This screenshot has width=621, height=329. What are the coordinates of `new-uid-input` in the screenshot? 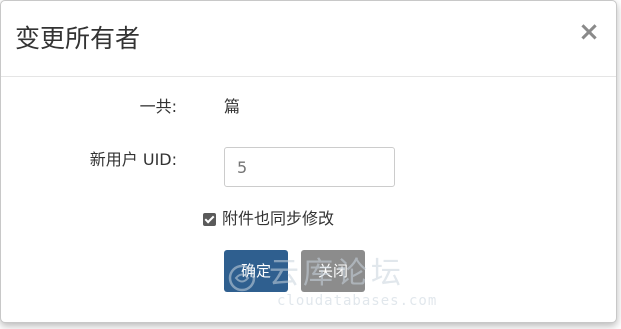 It's located at (309, 167).